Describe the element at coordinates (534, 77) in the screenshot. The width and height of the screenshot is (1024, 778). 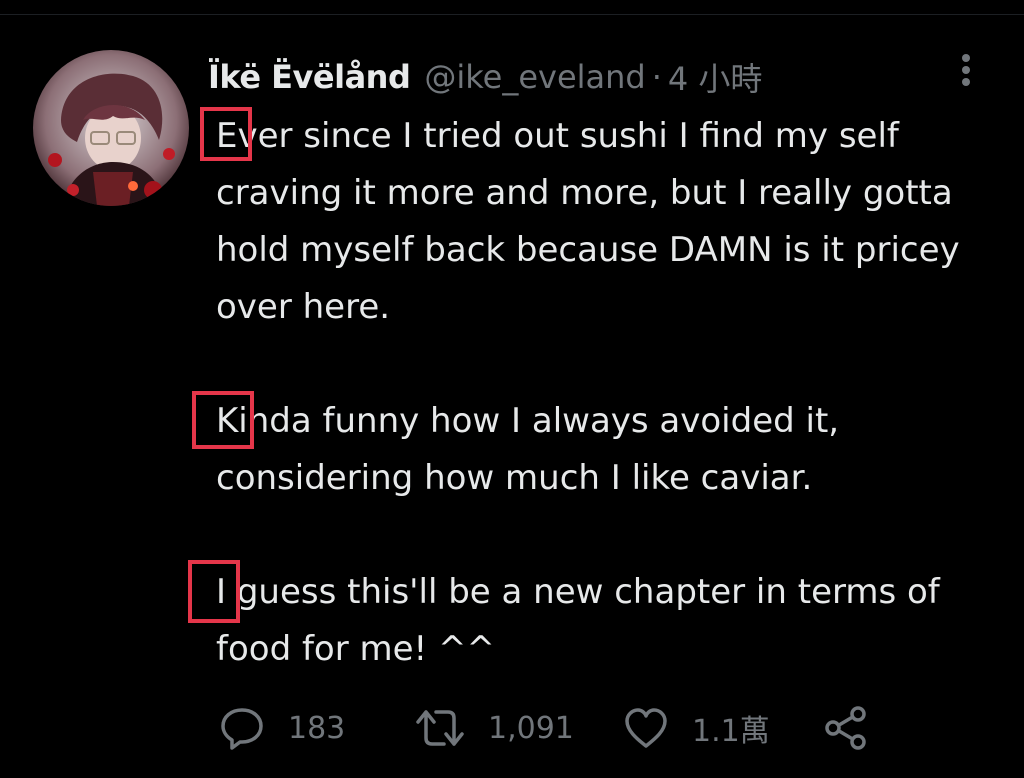
I see `user-handle: @ike_eveland` at that location.